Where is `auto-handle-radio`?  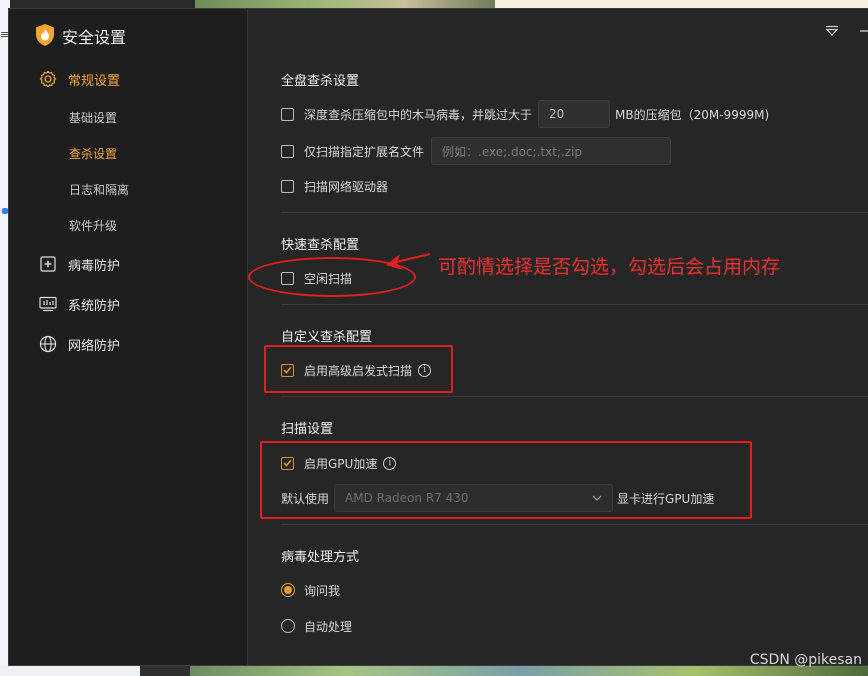 auto-handle-radio is located at coordinates (288, 626).